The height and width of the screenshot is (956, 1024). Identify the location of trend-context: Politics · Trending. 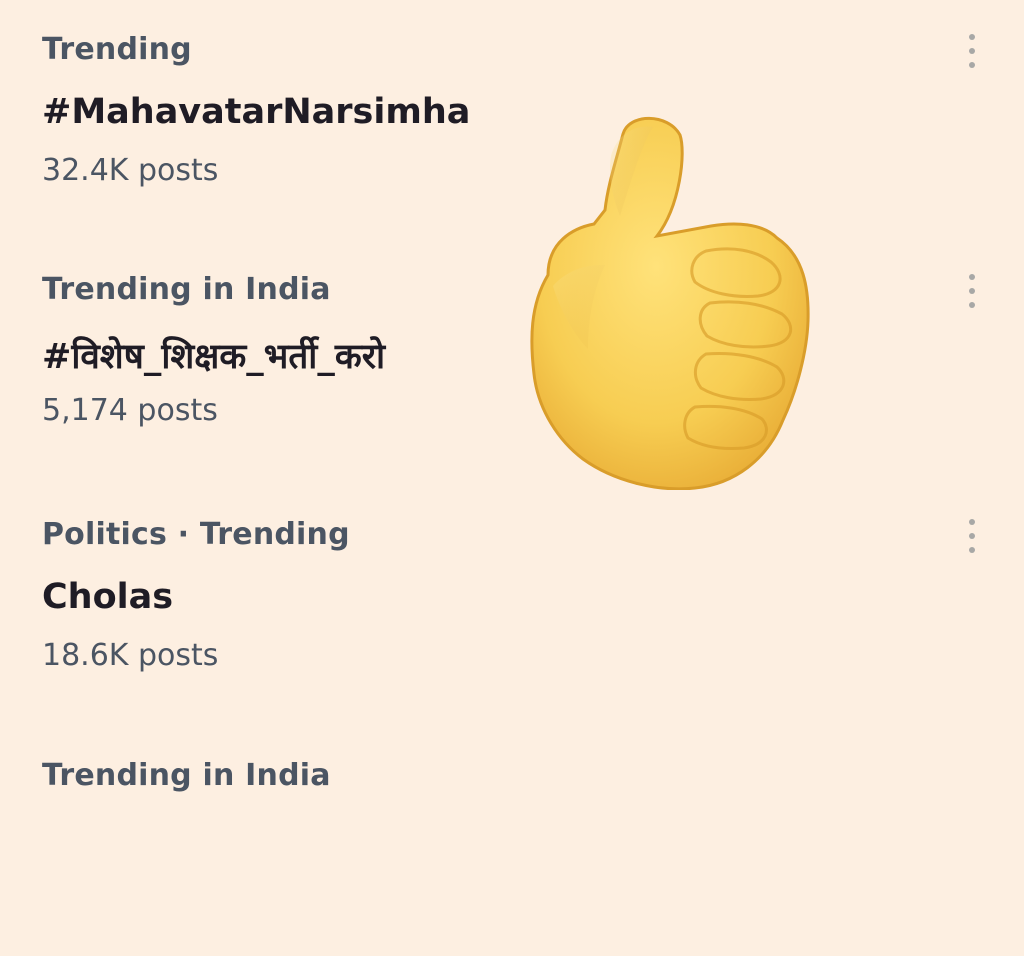
(196, 534).